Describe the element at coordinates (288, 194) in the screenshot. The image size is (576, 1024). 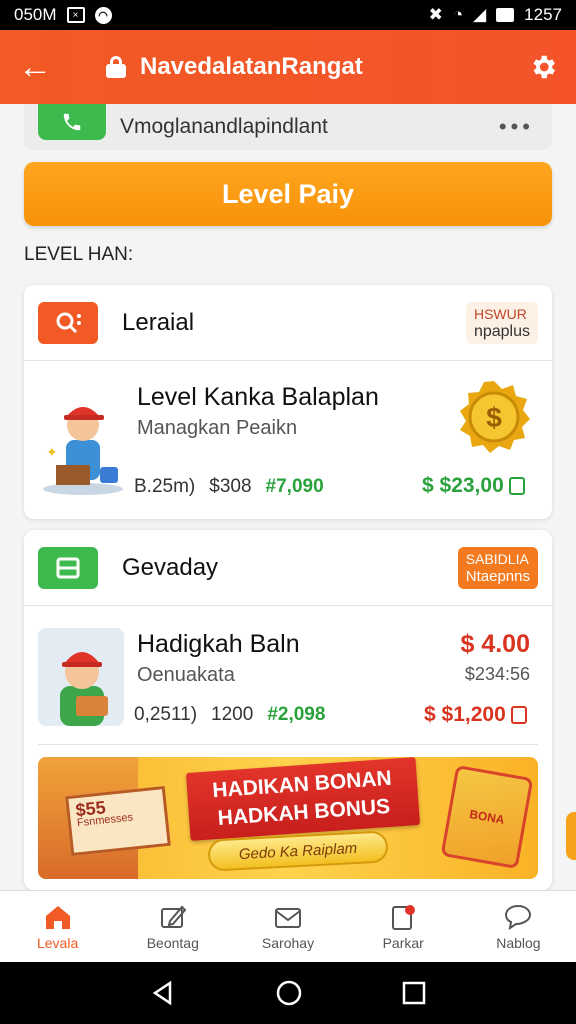
I see `level-pay-button: Level Paiy` at that location.